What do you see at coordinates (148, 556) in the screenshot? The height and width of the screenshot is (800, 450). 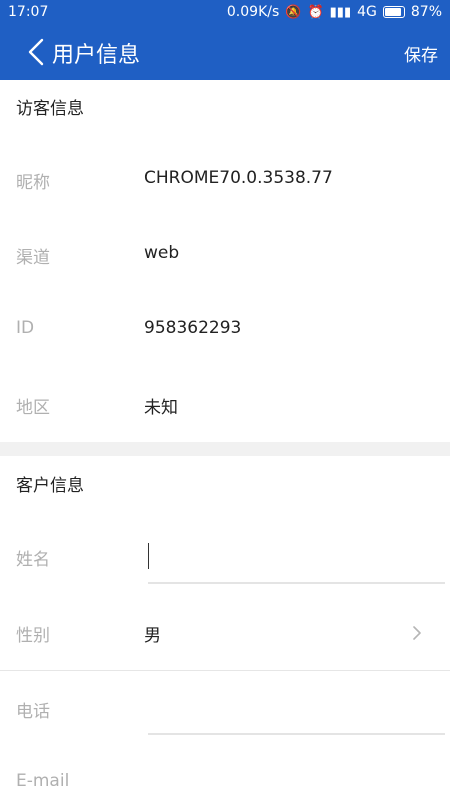 I see `name-input-caret` at bounding box center [148, 556].